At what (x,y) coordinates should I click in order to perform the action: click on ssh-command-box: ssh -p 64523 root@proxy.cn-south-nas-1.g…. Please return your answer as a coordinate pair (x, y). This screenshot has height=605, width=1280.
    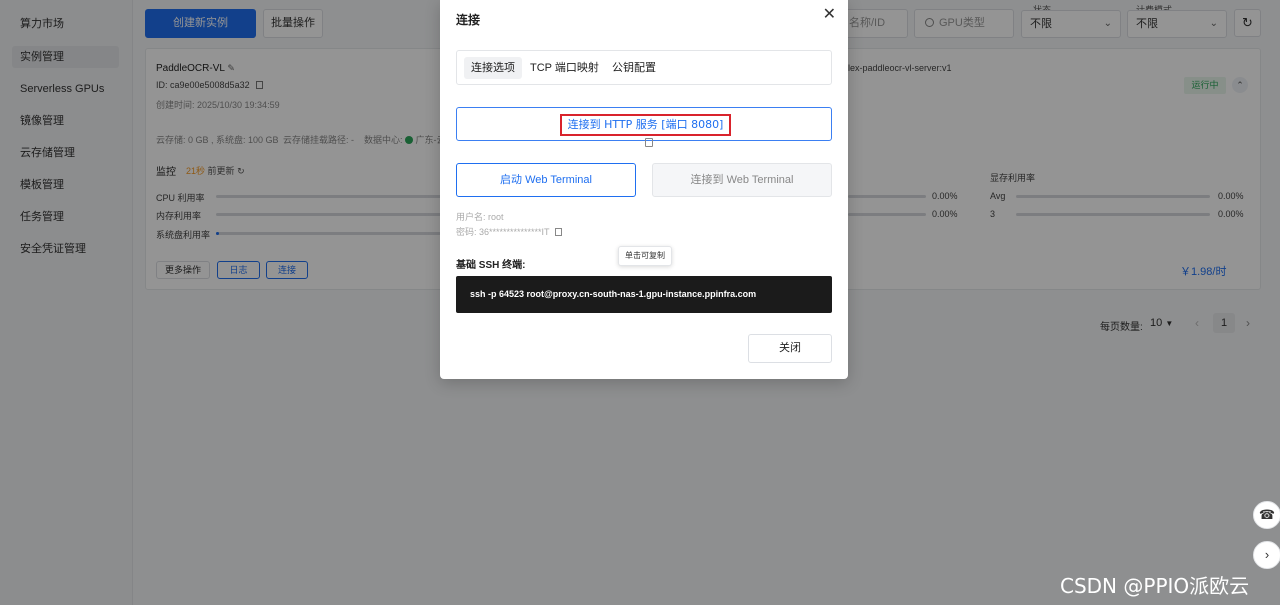
    Looking at the image, I should click on (644, 294).